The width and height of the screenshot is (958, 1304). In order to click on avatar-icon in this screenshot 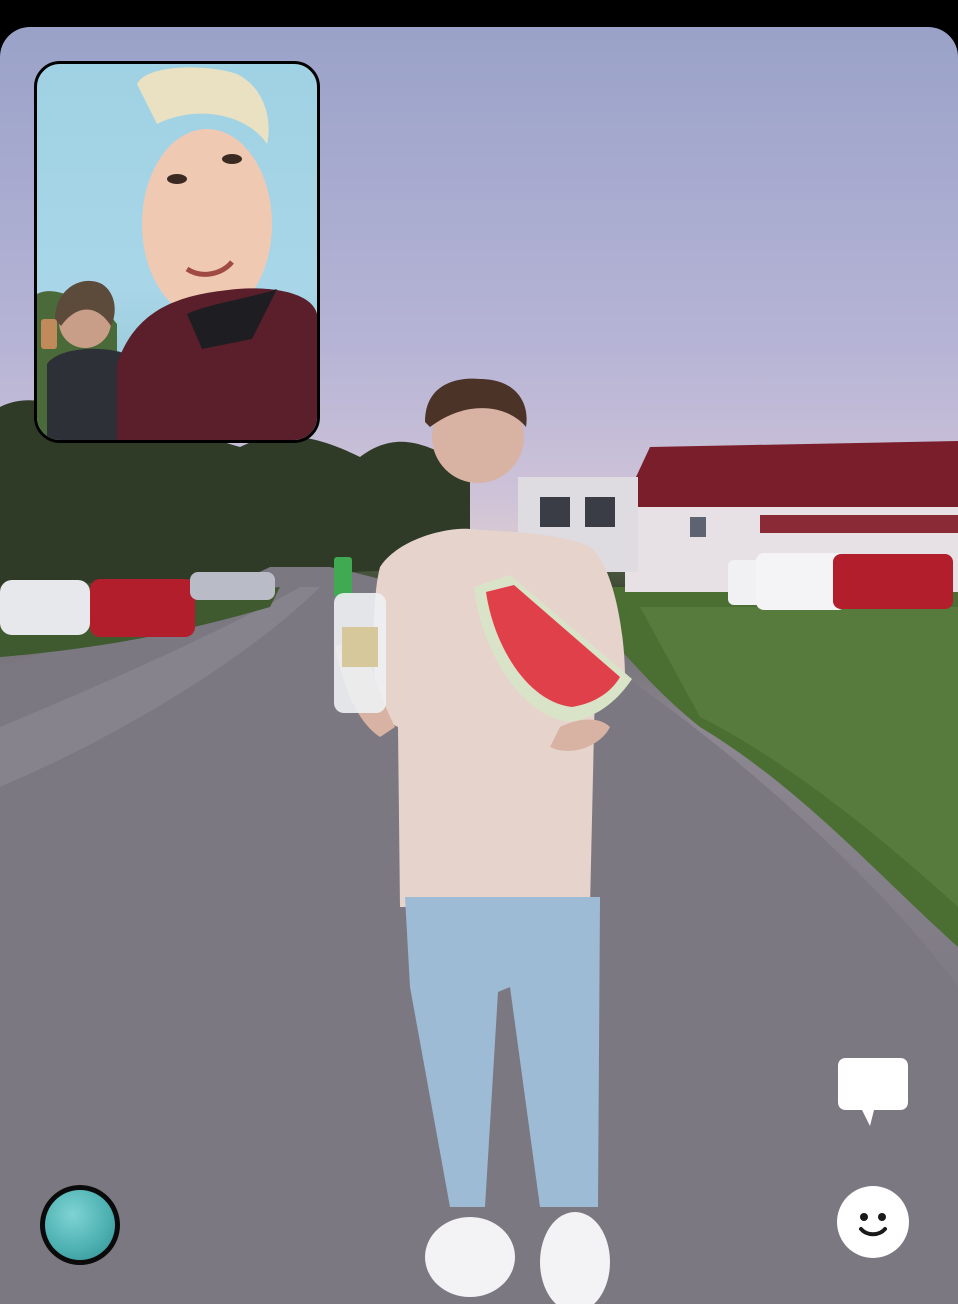, I will do `click(80, 1225)`.